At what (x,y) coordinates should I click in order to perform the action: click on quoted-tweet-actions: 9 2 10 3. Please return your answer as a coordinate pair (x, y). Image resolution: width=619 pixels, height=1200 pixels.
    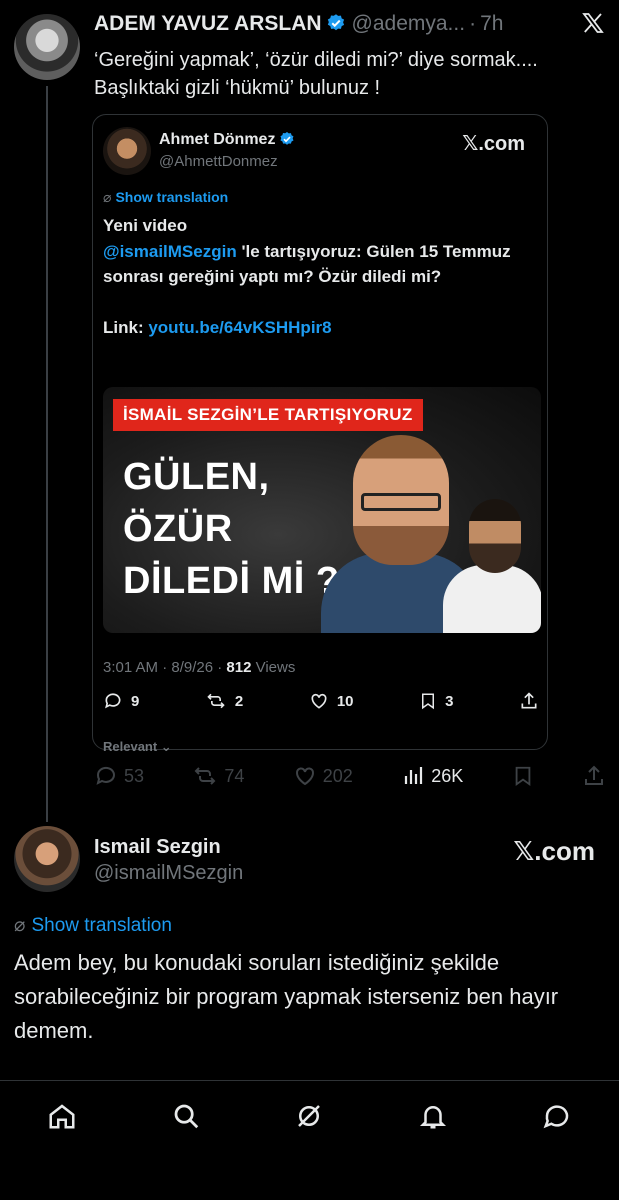
    Looking at the image, I should click on (321, 701).